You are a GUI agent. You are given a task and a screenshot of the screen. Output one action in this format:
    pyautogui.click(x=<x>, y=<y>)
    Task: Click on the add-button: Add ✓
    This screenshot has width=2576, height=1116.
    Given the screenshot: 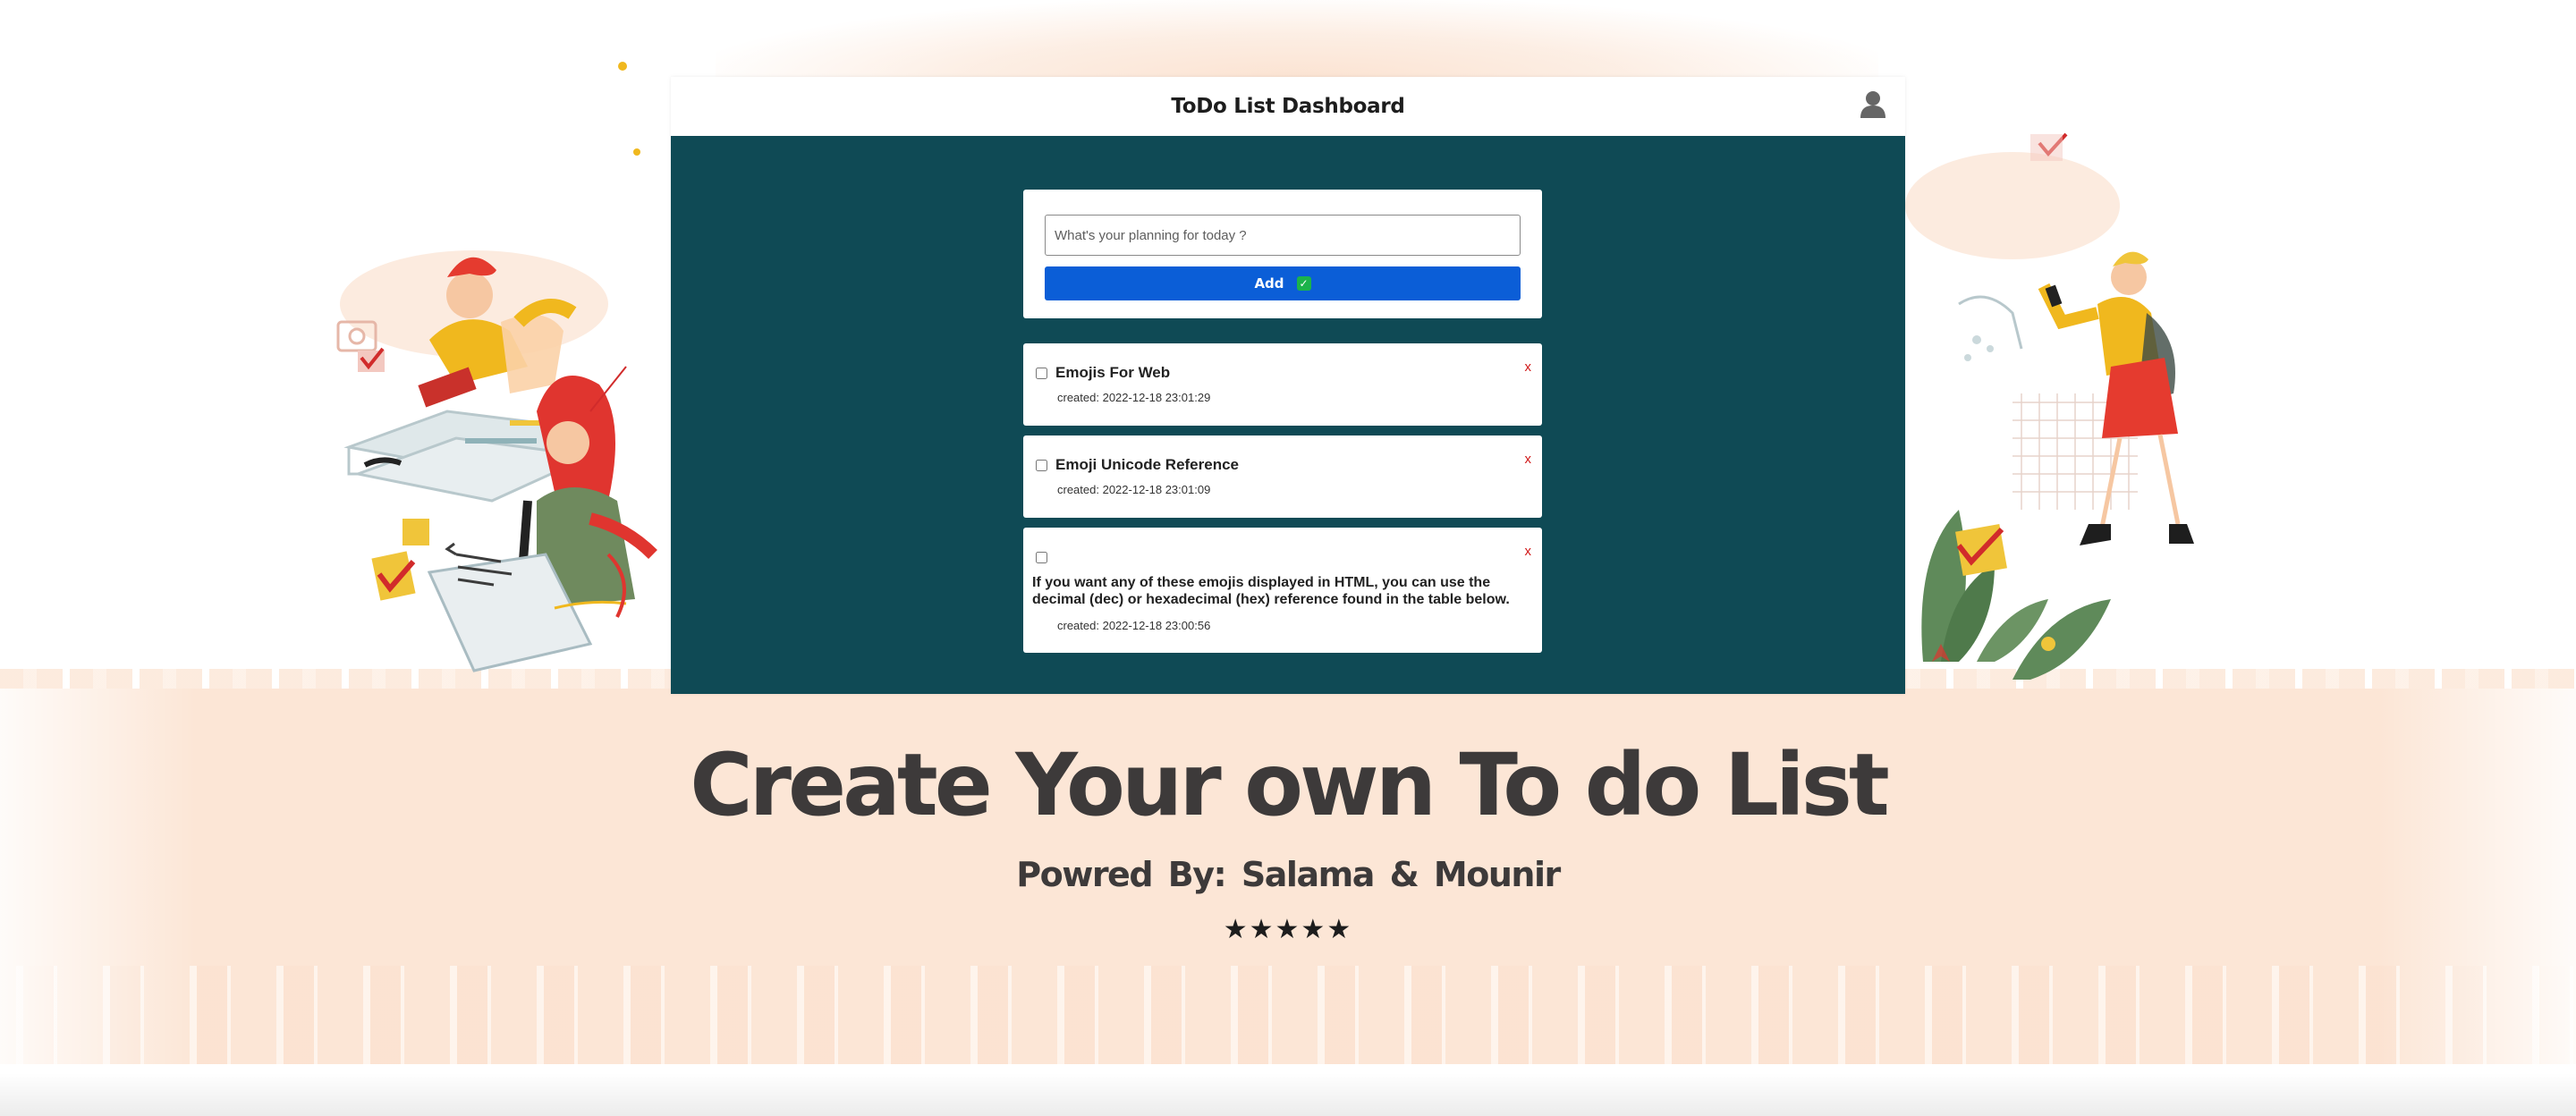 What is the action you would take?
    pyautogui.click(x=1283, y=283)
    